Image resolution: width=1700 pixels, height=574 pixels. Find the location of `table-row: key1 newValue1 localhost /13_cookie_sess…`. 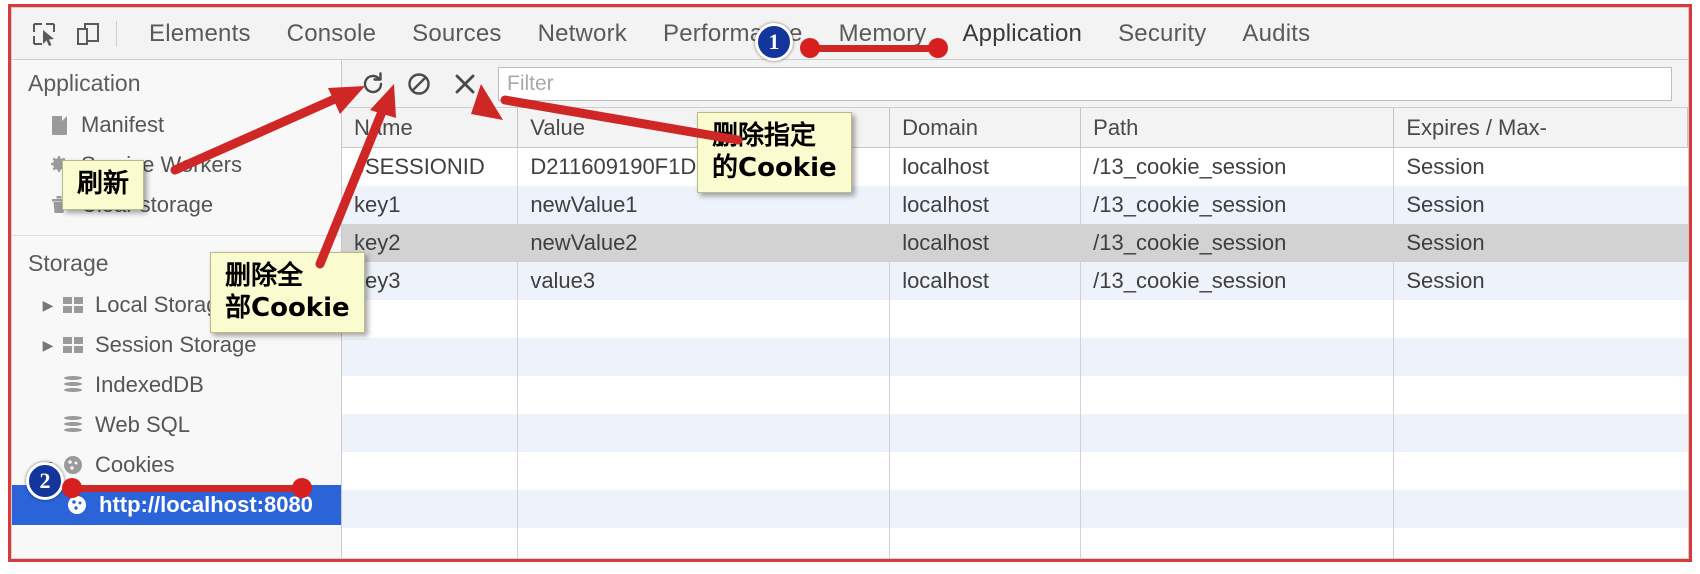

table-row: key1 newValue1 localhost /13_cookie_sess… is located at coordinates (1015, 205).